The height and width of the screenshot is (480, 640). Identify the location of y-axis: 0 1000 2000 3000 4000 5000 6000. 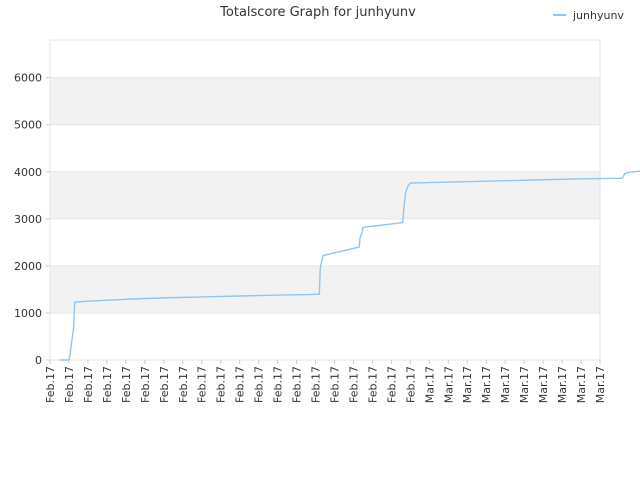
(32, 219).